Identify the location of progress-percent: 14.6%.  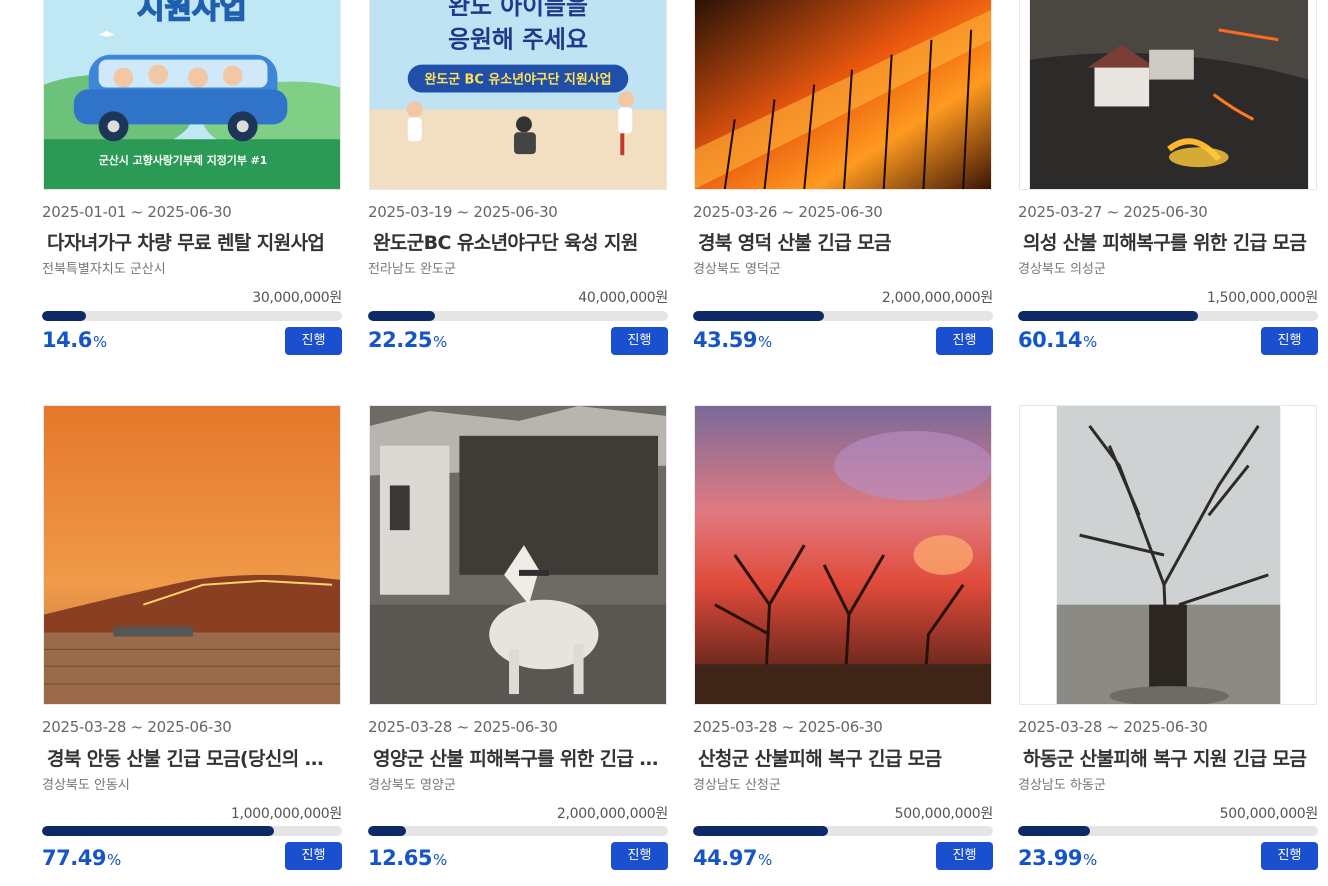
(74, 340).